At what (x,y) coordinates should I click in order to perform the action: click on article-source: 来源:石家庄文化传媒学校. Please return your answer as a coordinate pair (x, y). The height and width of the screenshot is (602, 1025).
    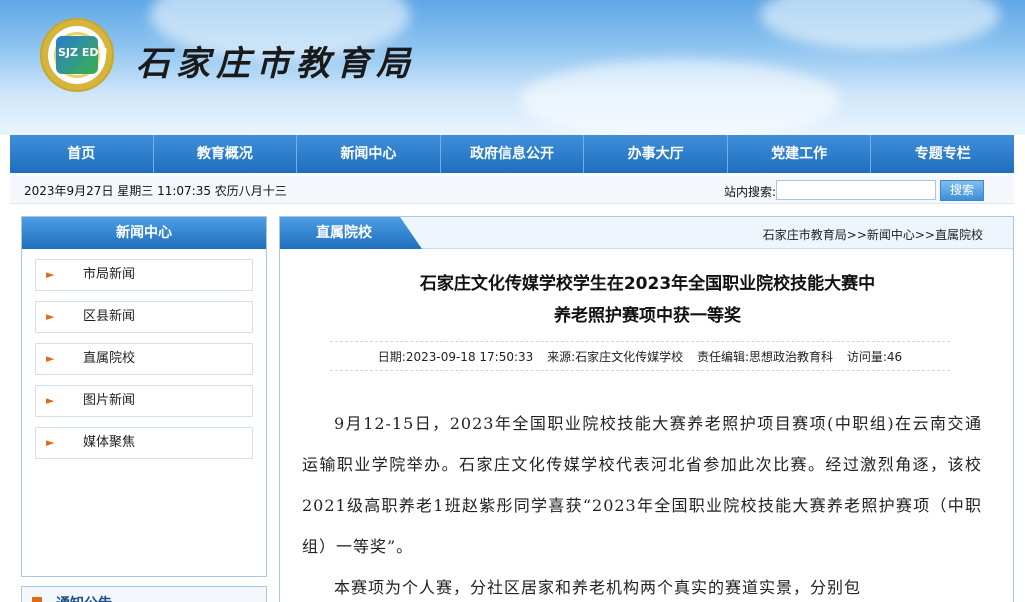
    Looking at the image, I should click on (615, 357).